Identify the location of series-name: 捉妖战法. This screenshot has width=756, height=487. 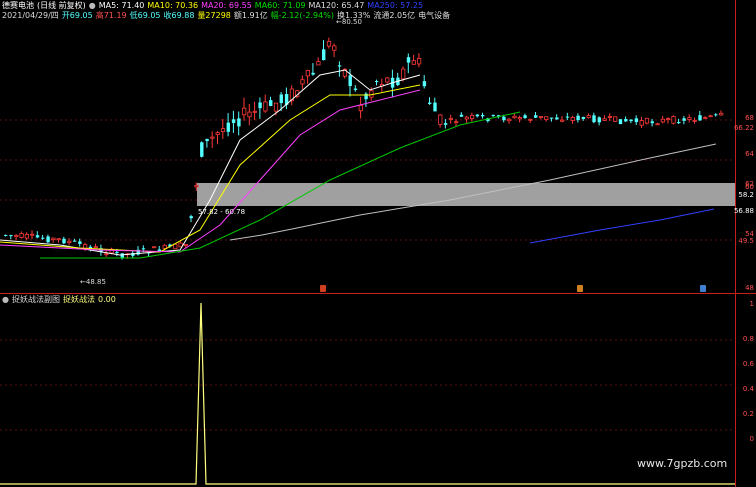
(78, 299).